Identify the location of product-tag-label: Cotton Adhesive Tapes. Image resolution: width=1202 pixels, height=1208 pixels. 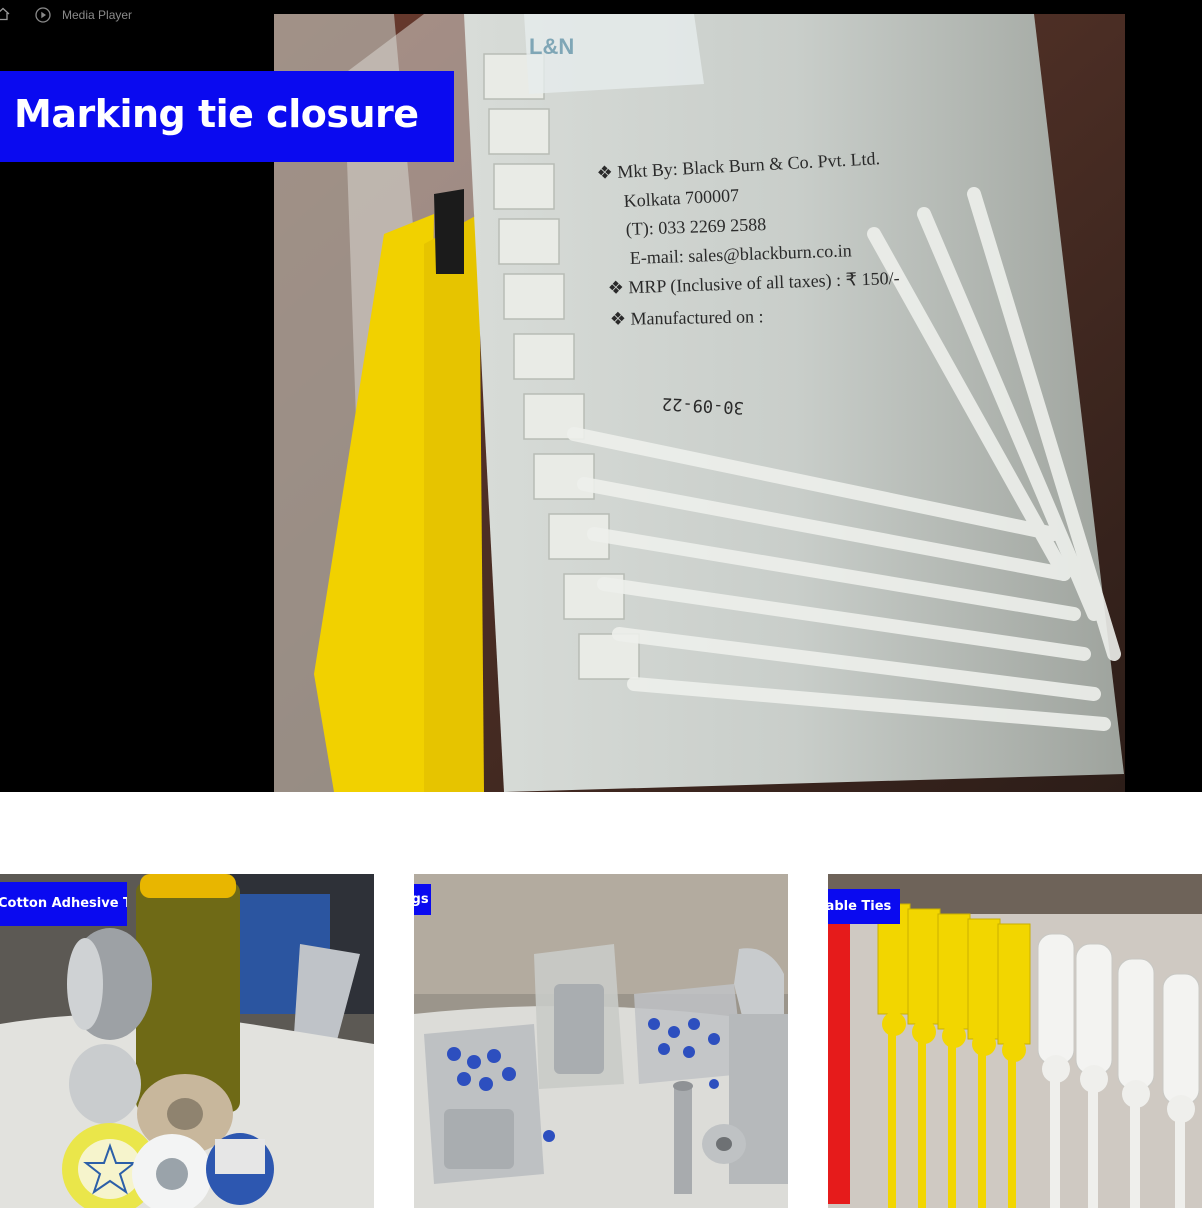
(63, 903).